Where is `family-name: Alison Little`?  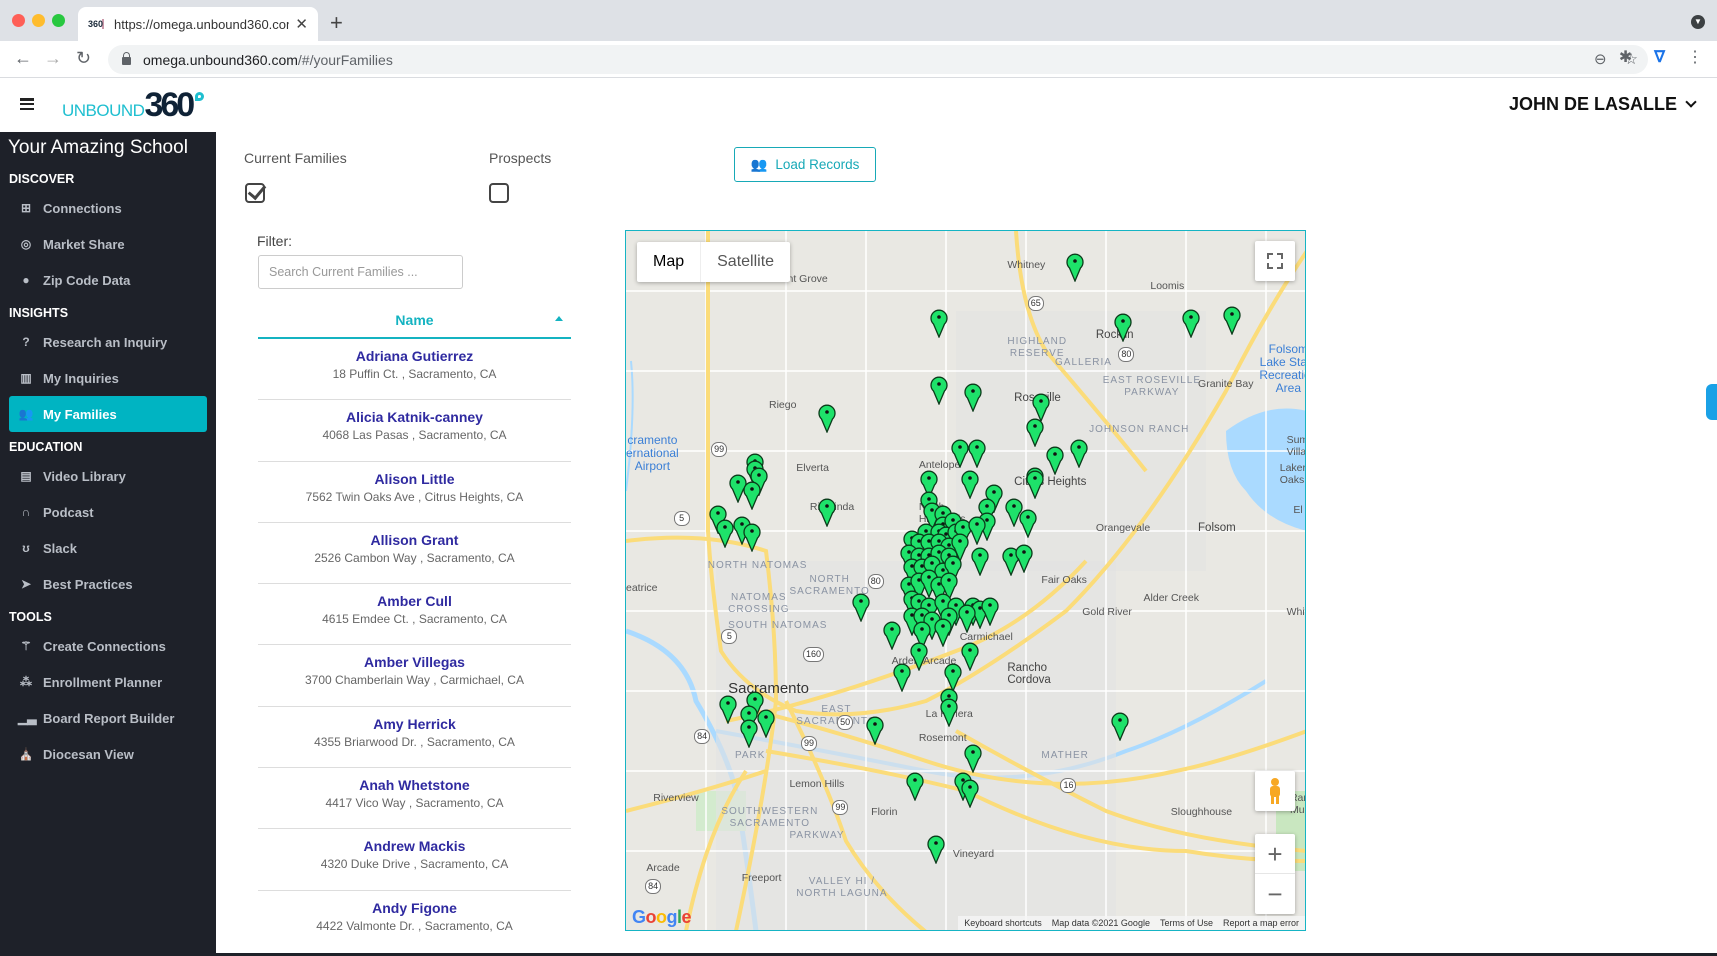
family-name: Alison Little is located at coordinates (414, 479).